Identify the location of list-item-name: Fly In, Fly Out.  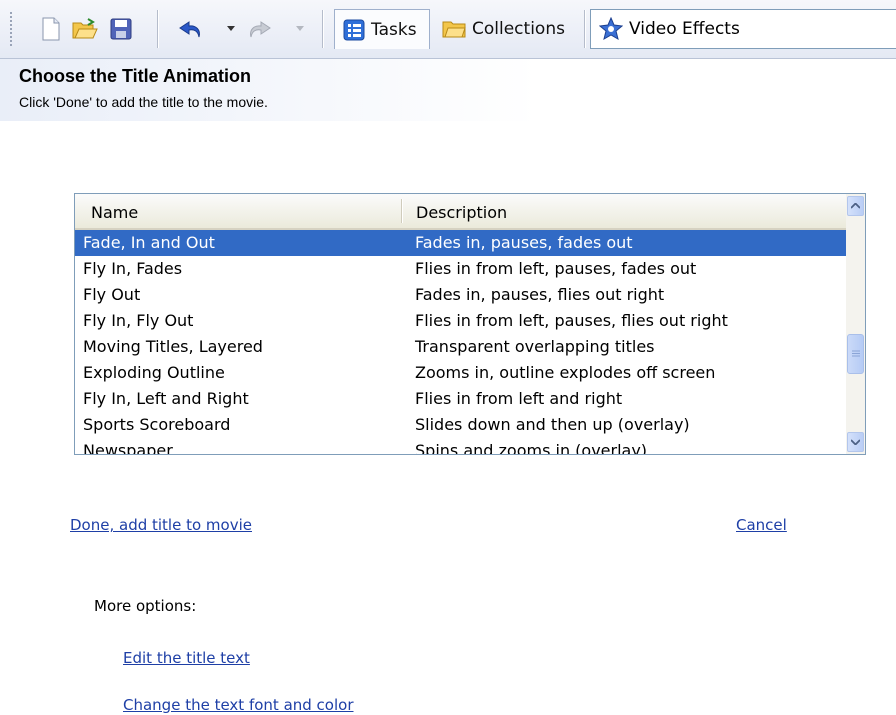
(138, 320).